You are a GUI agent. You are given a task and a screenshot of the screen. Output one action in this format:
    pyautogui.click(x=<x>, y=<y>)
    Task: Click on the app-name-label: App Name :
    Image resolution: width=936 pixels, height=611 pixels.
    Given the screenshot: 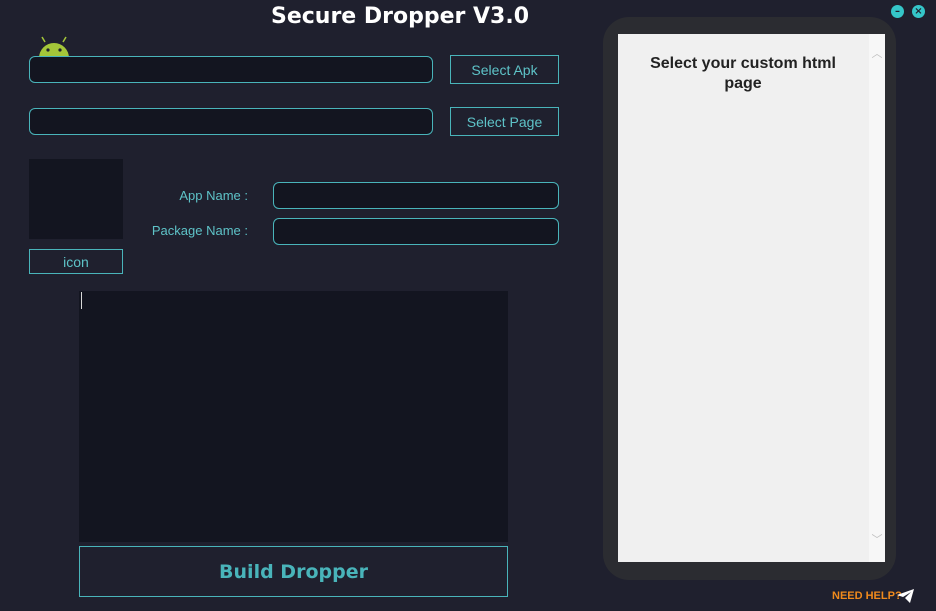 What is the action you would take?
    pyautogui.click(x=213, y=195)
    